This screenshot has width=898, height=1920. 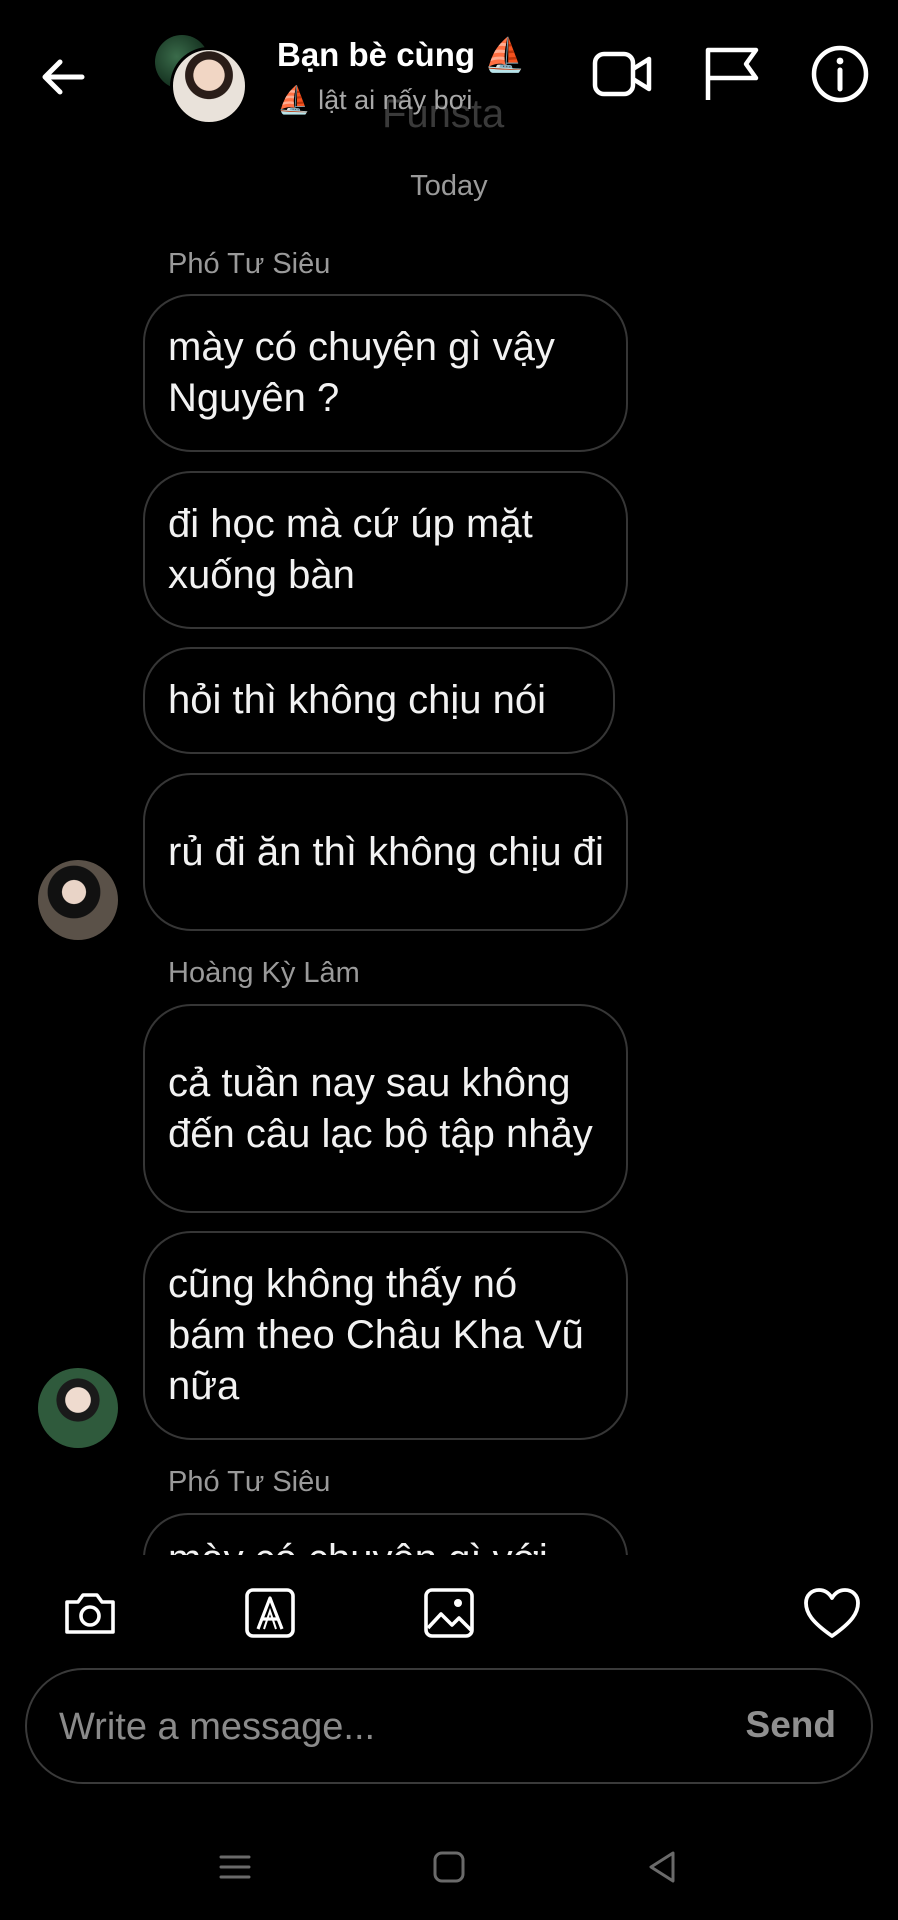 I want to click on gallery-button, so click(x=449, y=1613).